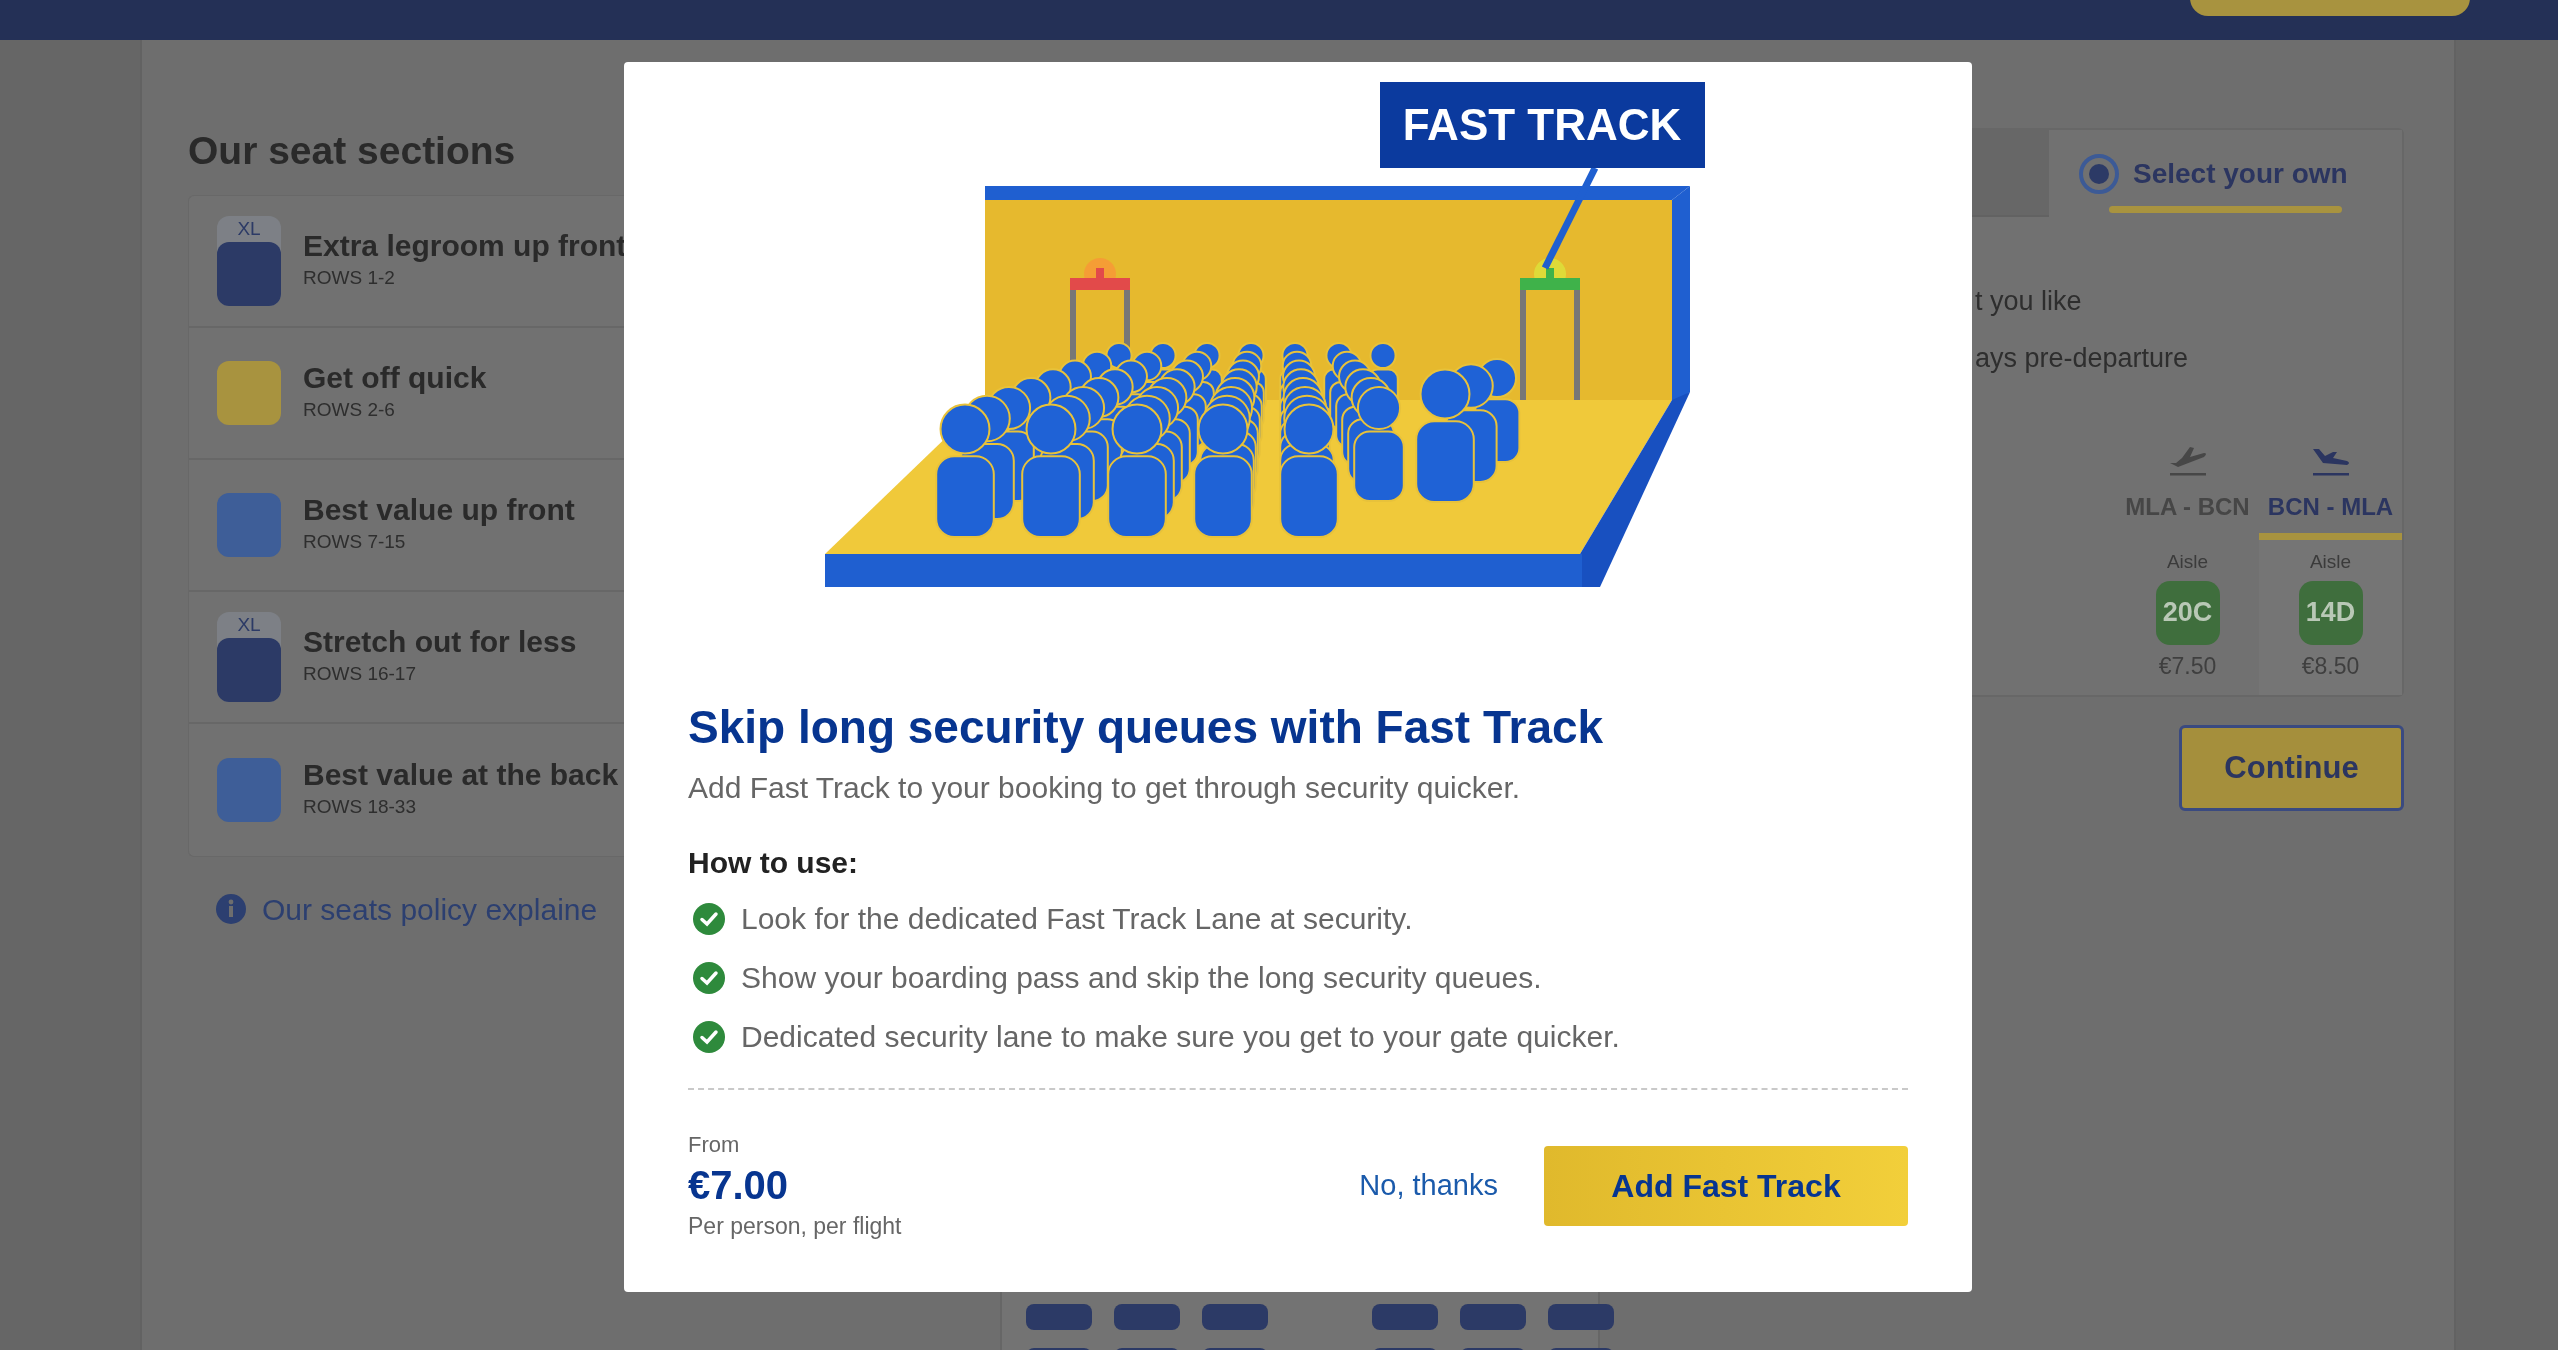 Image resolution: width=2558 pixels, height=1350 pixels. What do you see at coordinates (430, 909) in the screenshot?
I see `policy-link: Our seats policy explaine` at bounding box center [430, 909].